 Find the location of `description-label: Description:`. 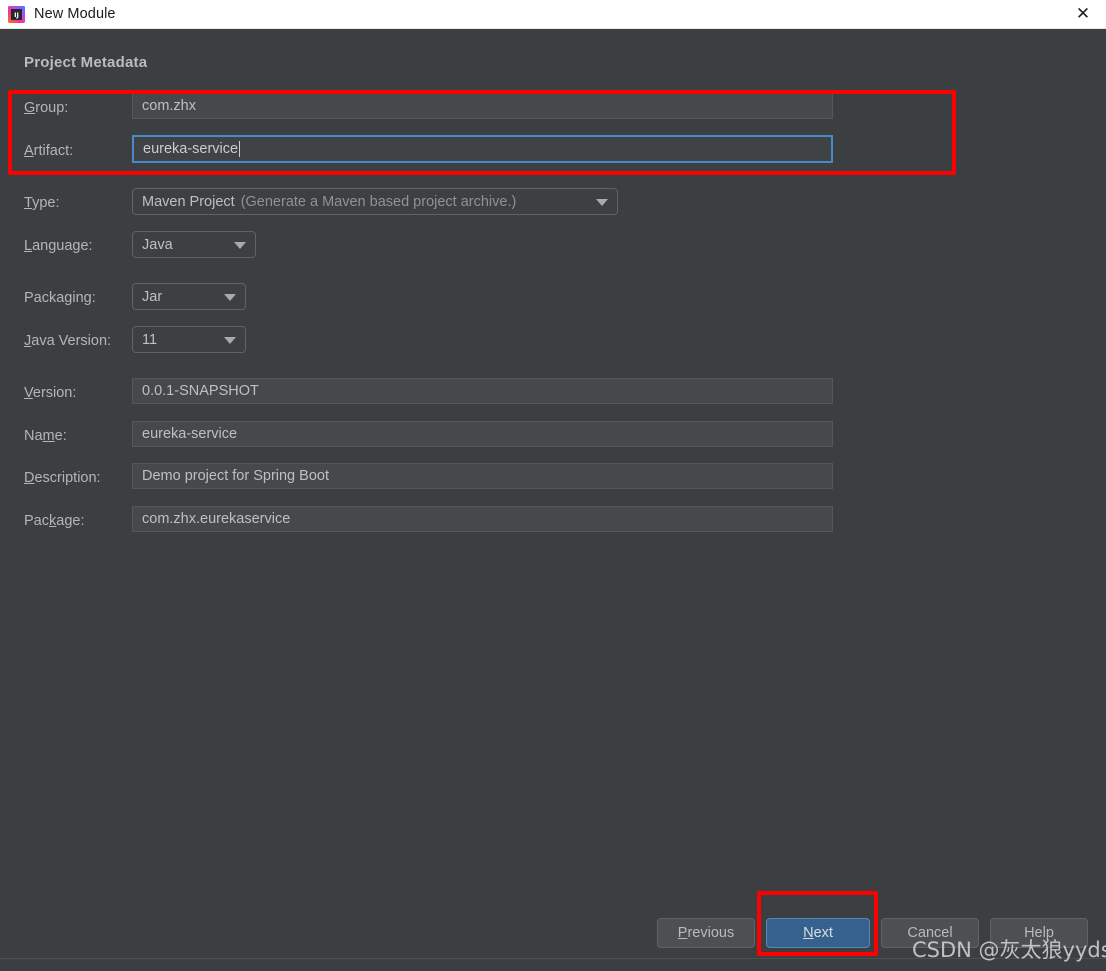

description-label: Description: is located at coordinates (62, 478).